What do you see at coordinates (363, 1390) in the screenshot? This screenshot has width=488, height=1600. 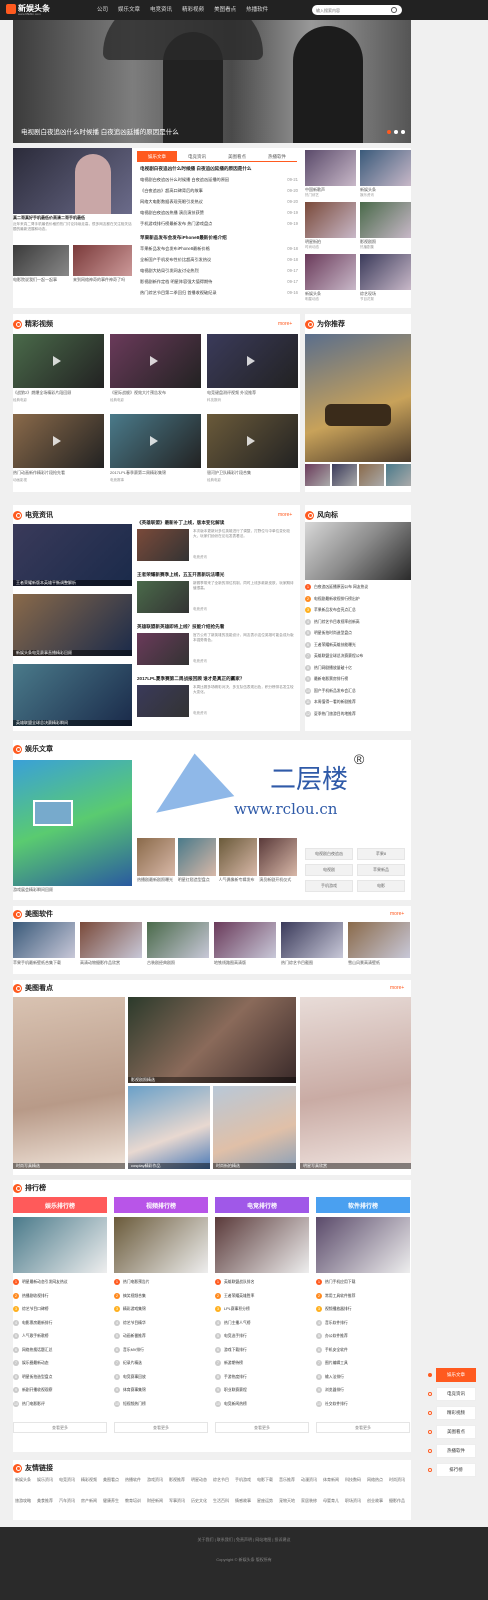 I see `rank-item: 9 浏览器排行` at bounding box center [363, 1390].